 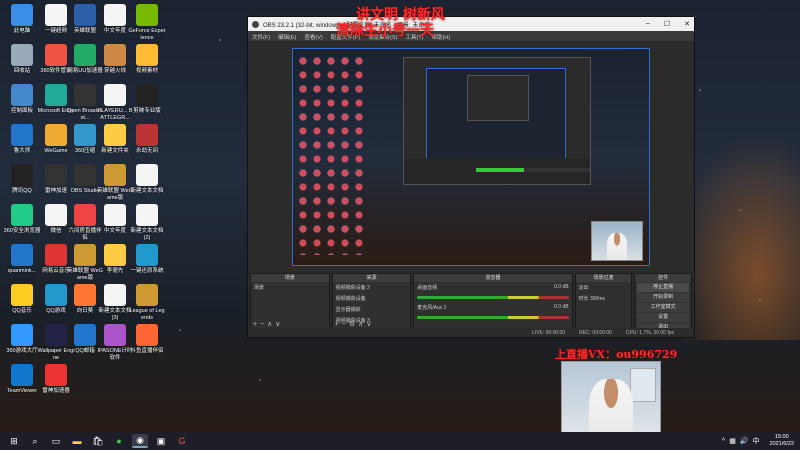 What do you see at coordinates (355, 324) in the screenshot?
I see `sources-toolbar: +−⚙∧∨` at bounding box center [355, 324].